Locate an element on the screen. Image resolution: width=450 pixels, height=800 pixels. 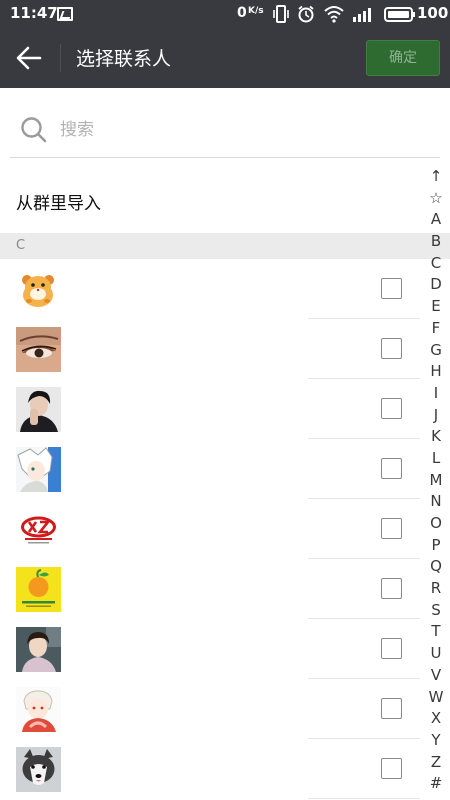
message-icon is located at coordinates (65, 14).